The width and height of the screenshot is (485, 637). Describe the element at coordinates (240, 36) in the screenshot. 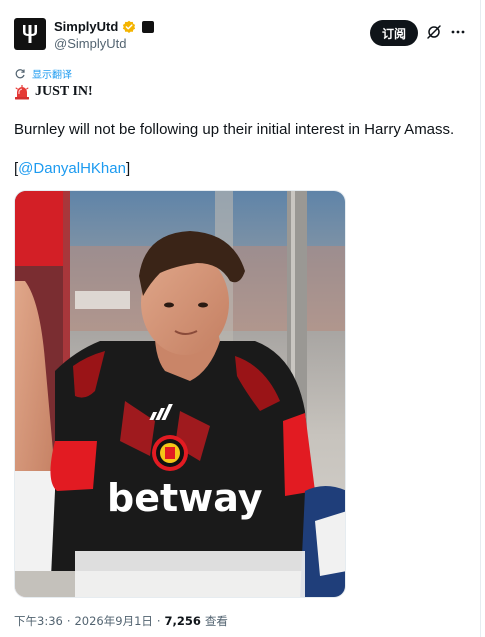

I see `tweet-header: SimplyUtd @SimplyUtd 订阅` at that location.